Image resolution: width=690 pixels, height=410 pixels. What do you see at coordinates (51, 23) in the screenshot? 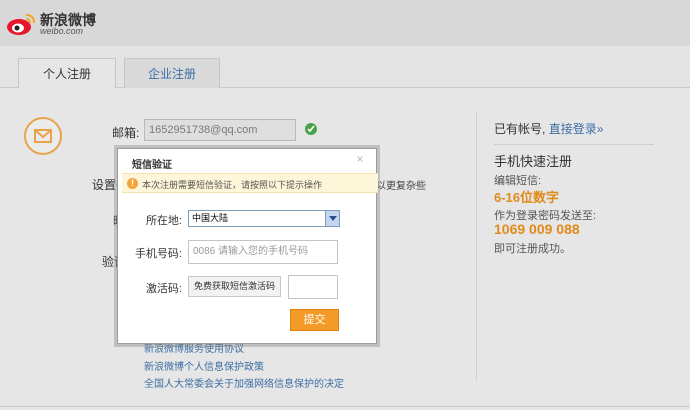
I see `weibo-logo: 新浪微博 weibo.com` at bounding box center [51, 23].